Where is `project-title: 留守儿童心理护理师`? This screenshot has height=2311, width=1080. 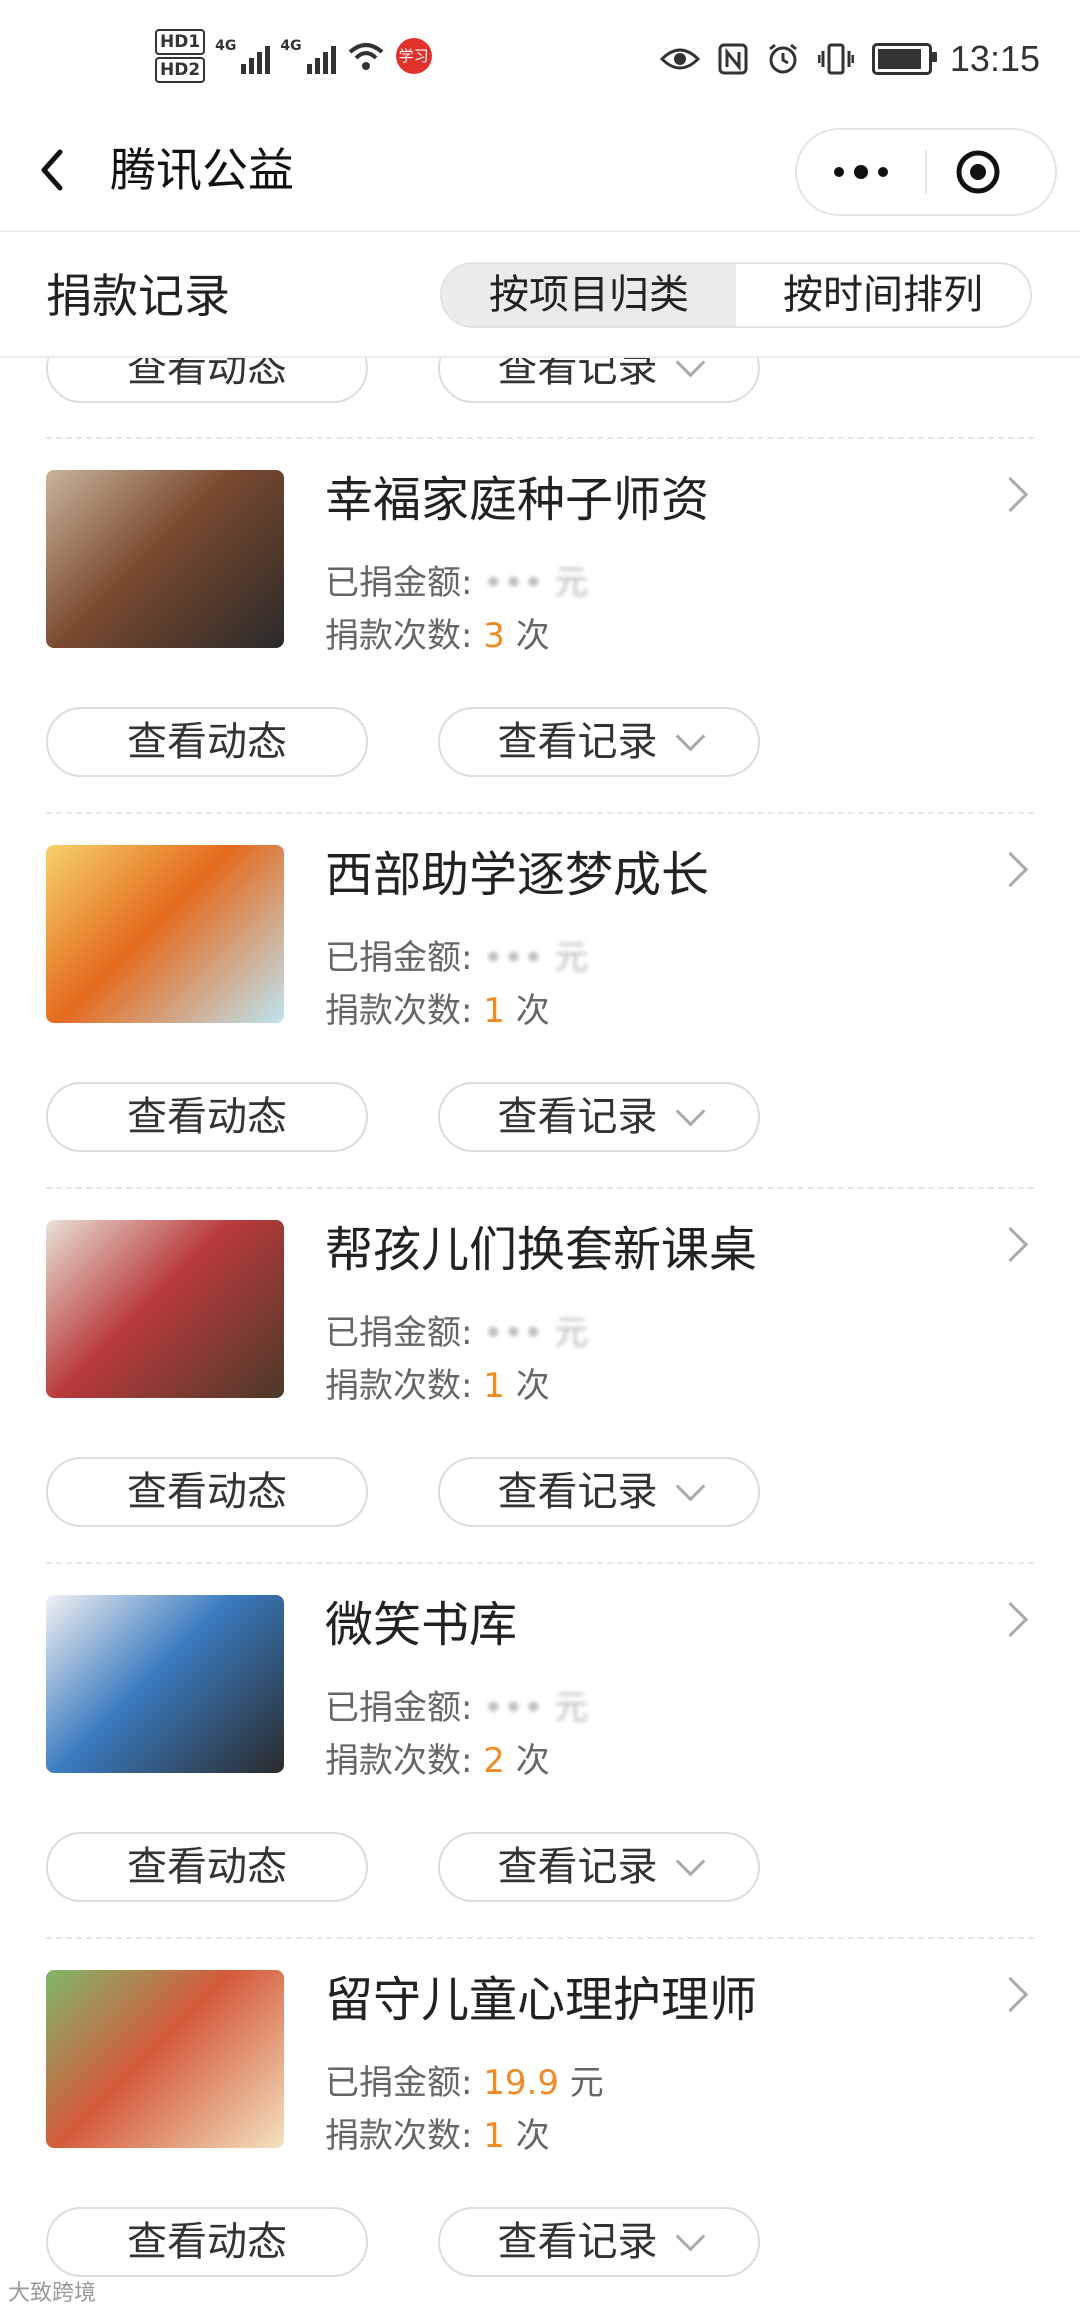
project-title: 留守儿童心理护理师 is located at coordinates (541, 2000).